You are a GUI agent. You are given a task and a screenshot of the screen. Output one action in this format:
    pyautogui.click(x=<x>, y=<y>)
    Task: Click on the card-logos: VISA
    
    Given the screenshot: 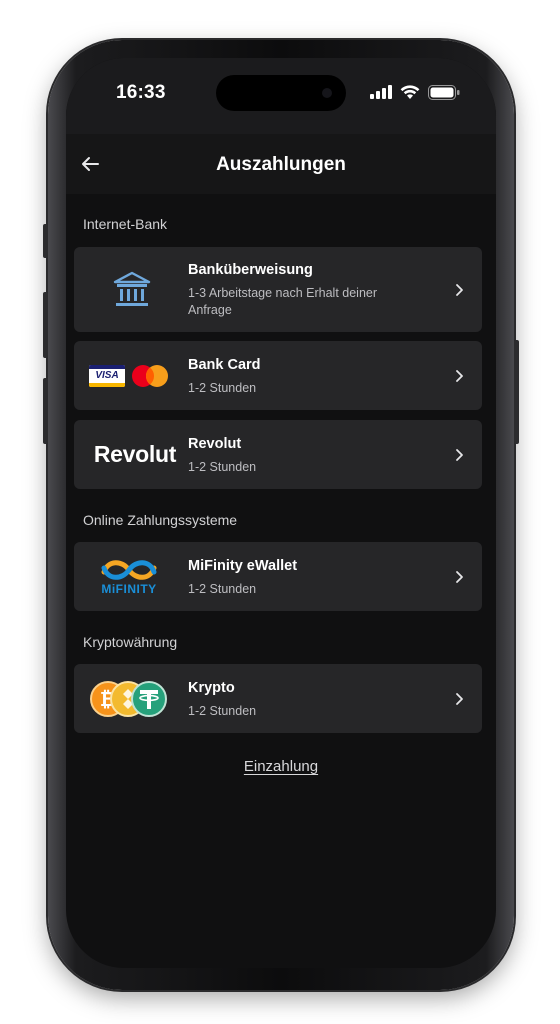 What is the action you would take?
    pyautogui.click(x=129, y=375)
    